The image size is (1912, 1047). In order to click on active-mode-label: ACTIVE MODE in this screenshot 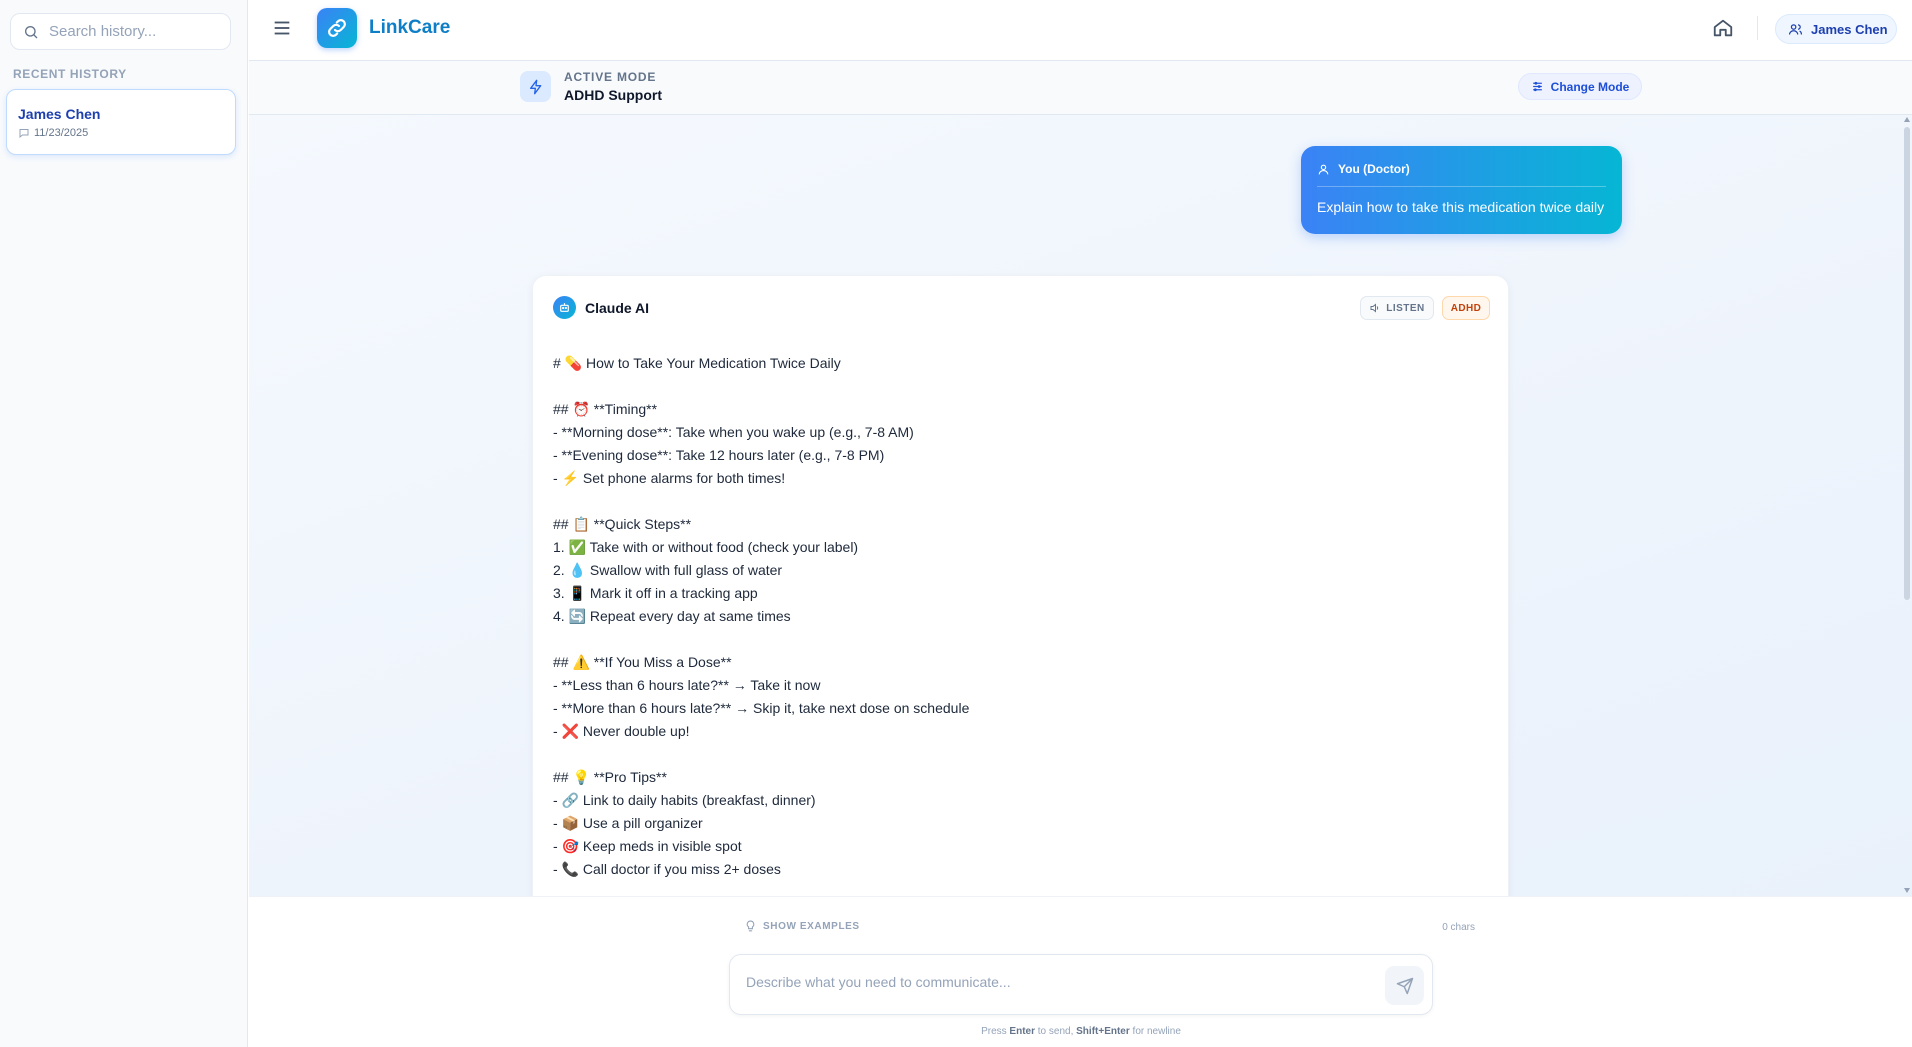, I will do `click(610, 77)`.